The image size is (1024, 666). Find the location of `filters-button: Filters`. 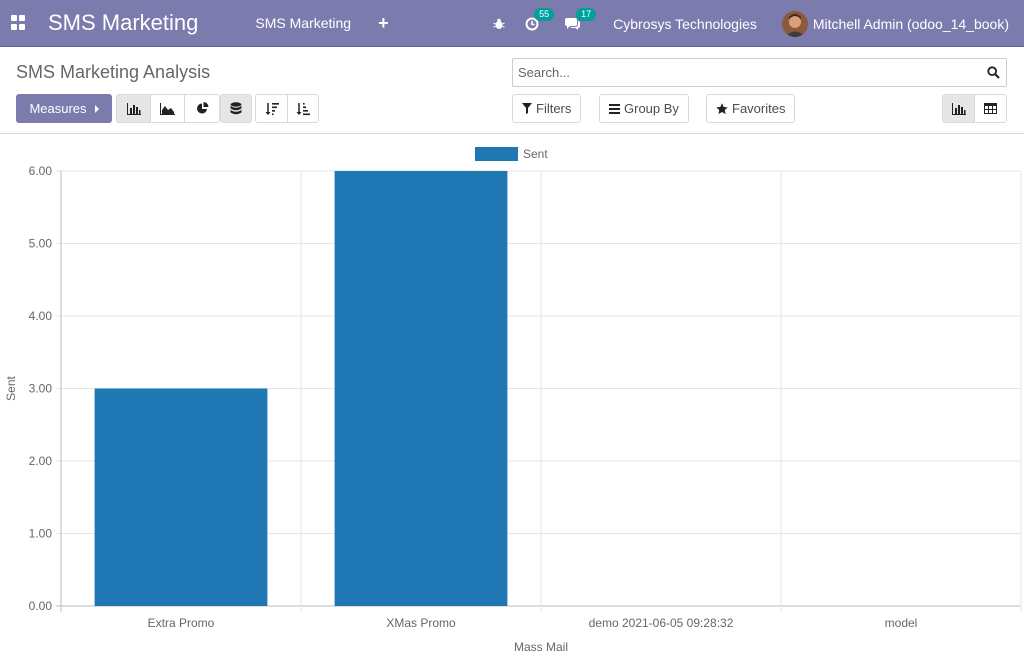

filters-button: Filters is located at coordinates (547, 108).